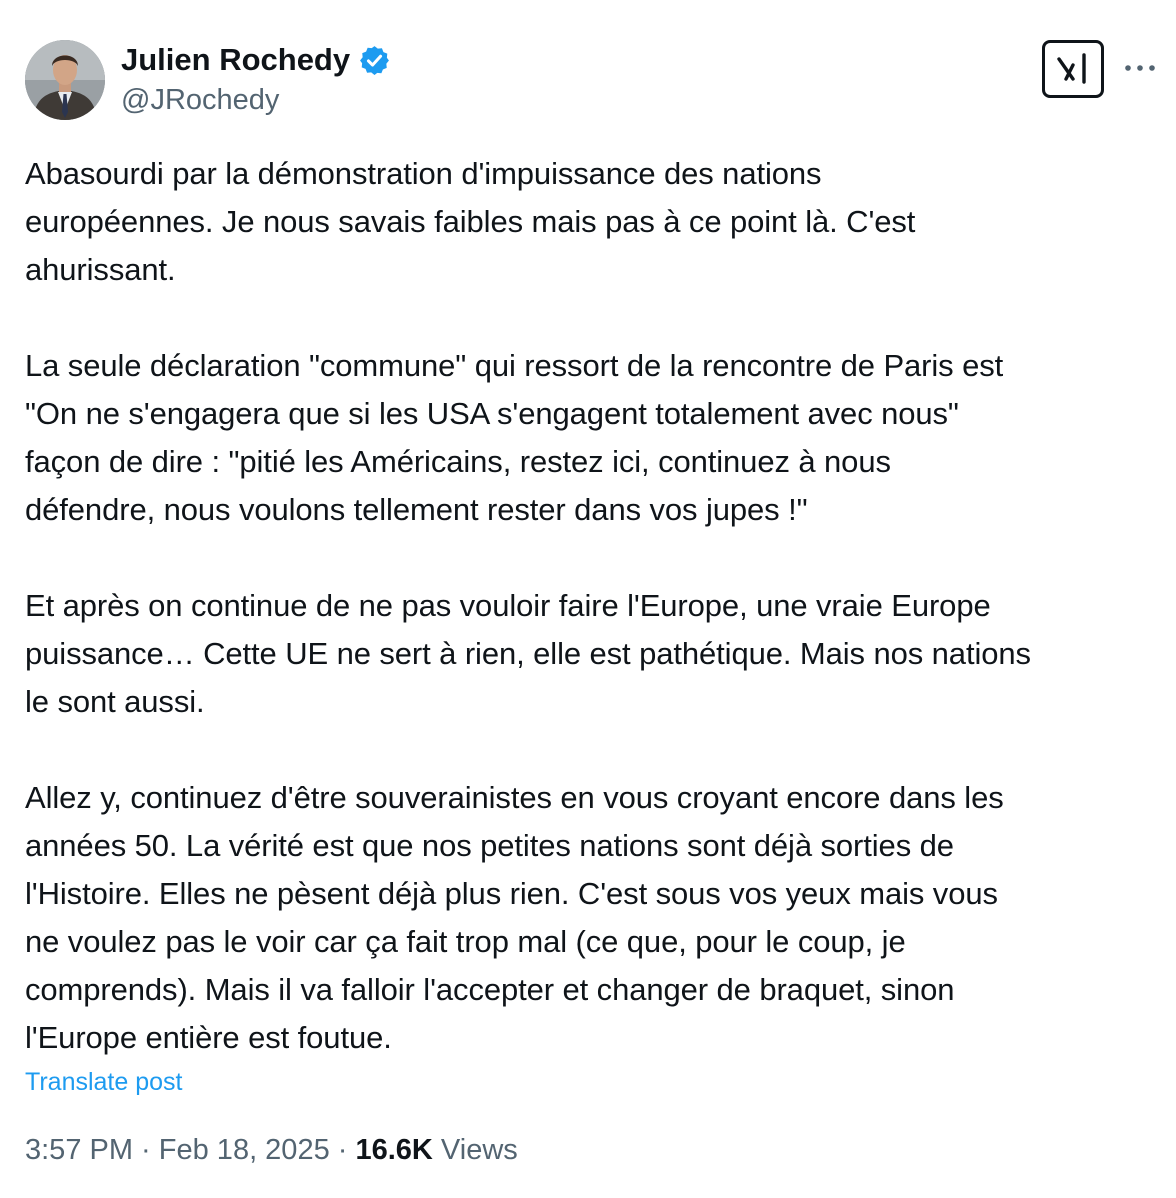 The image size is (1176, 1198). Describe the element at coordinates (475, 1150) in the screenshot. I see `views-label: Views` at that location.